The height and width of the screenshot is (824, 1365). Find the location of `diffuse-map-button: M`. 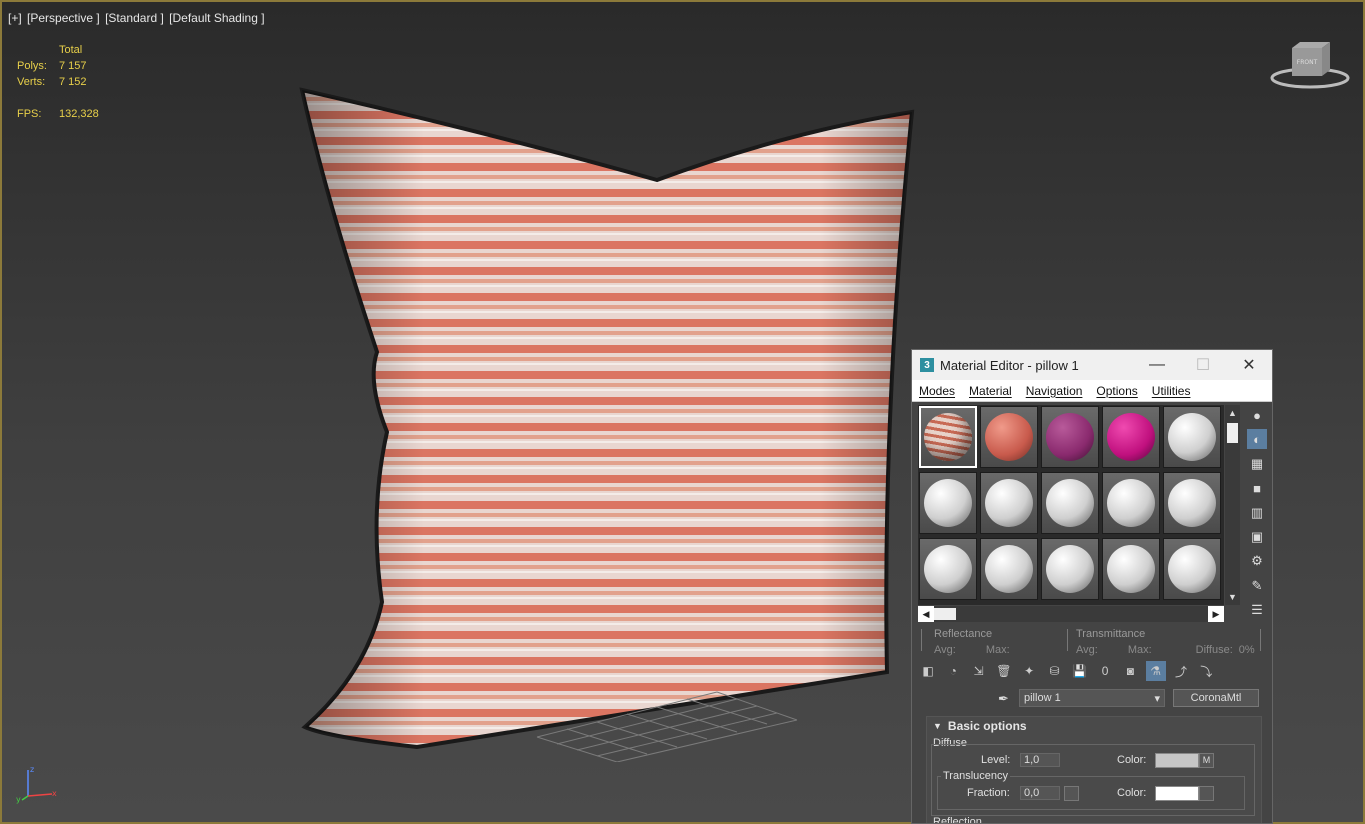

diffuse-map-button: M is located at coordinates (1206, 760).